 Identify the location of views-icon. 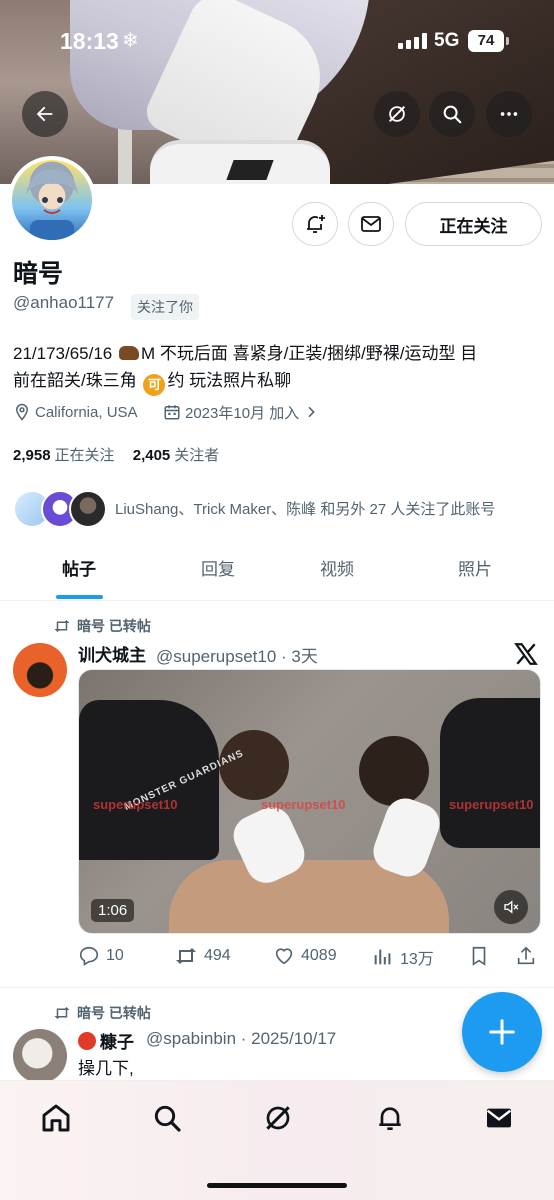
(382, 957).